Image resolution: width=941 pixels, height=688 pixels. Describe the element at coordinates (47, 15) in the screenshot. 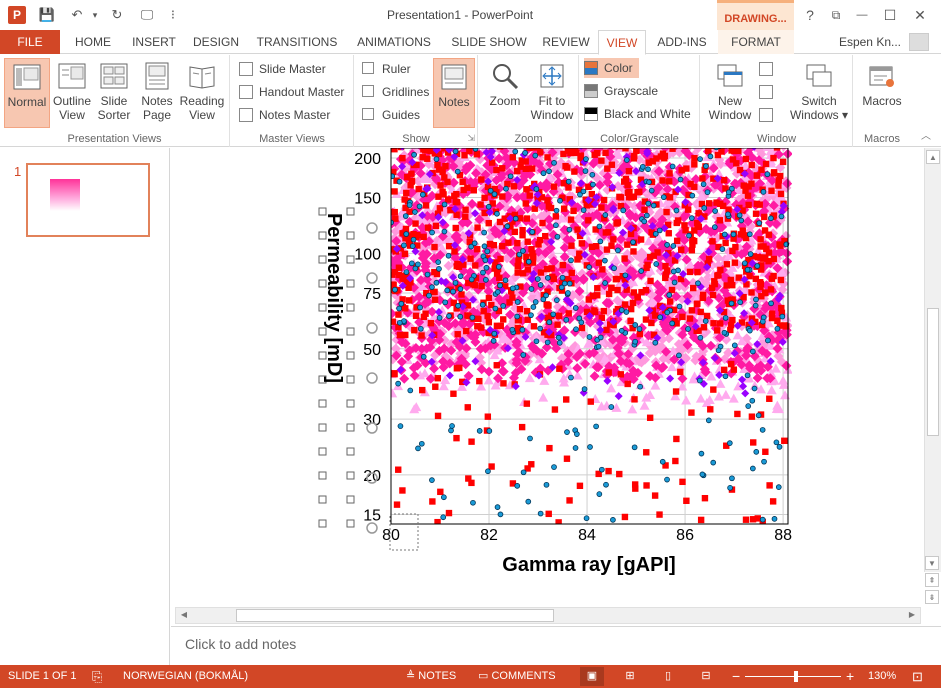

I see `save-icon: 💾` at that location.